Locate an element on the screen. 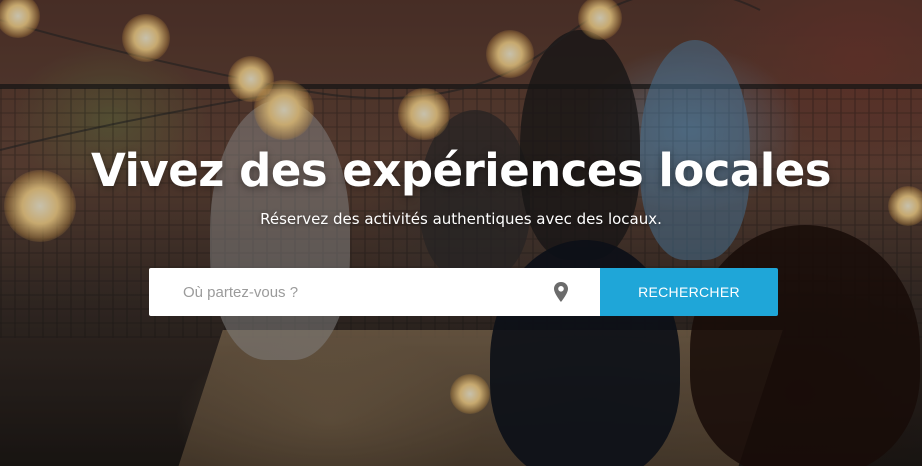 The width and height of the screenshot is (922, 466). search-button: RECHERCHER is located at coordinates (689, 292).